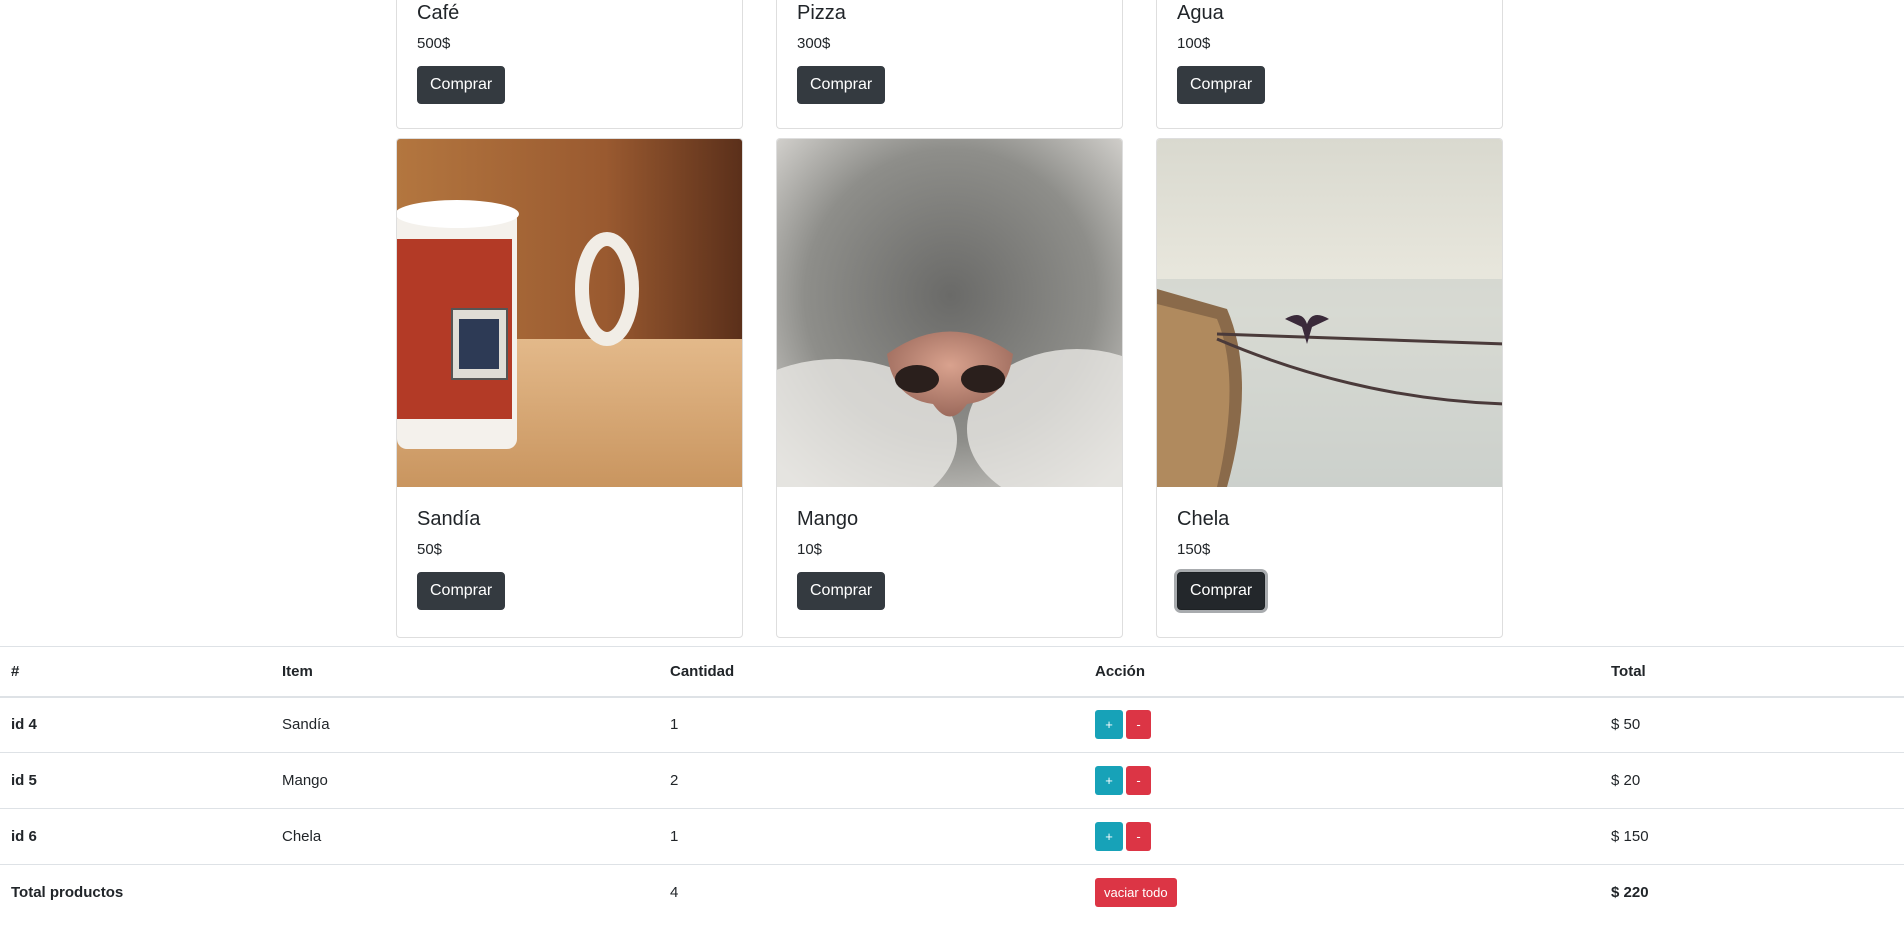 This screenshot has width=1904, height=934. Describe the element at coordinates (1120, 671) in the screenshot. I see `header-accion: Acción` at that location.